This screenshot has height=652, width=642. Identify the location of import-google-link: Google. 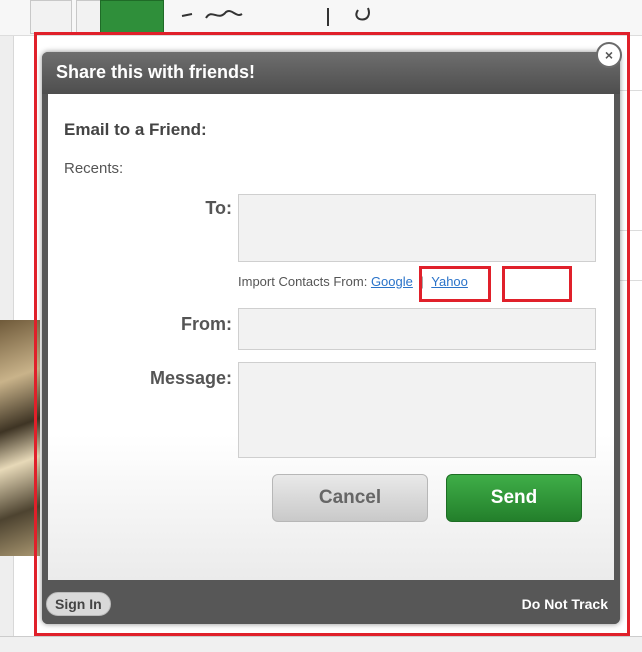
(392, 281).